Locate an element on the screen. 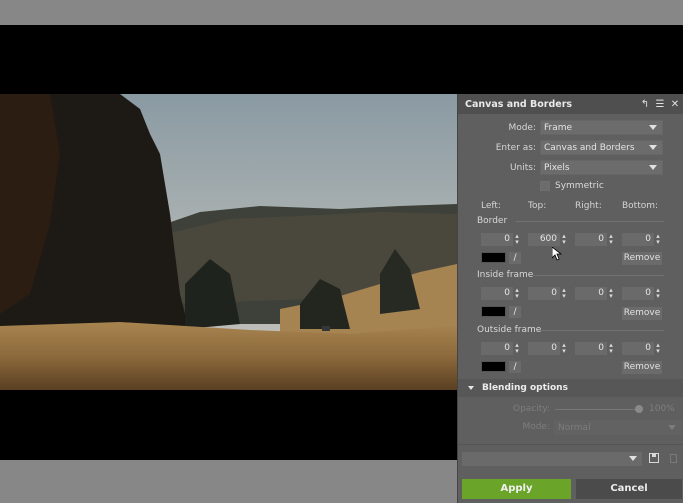  outside-top-input: 0 is located at coordinates (544, 348).